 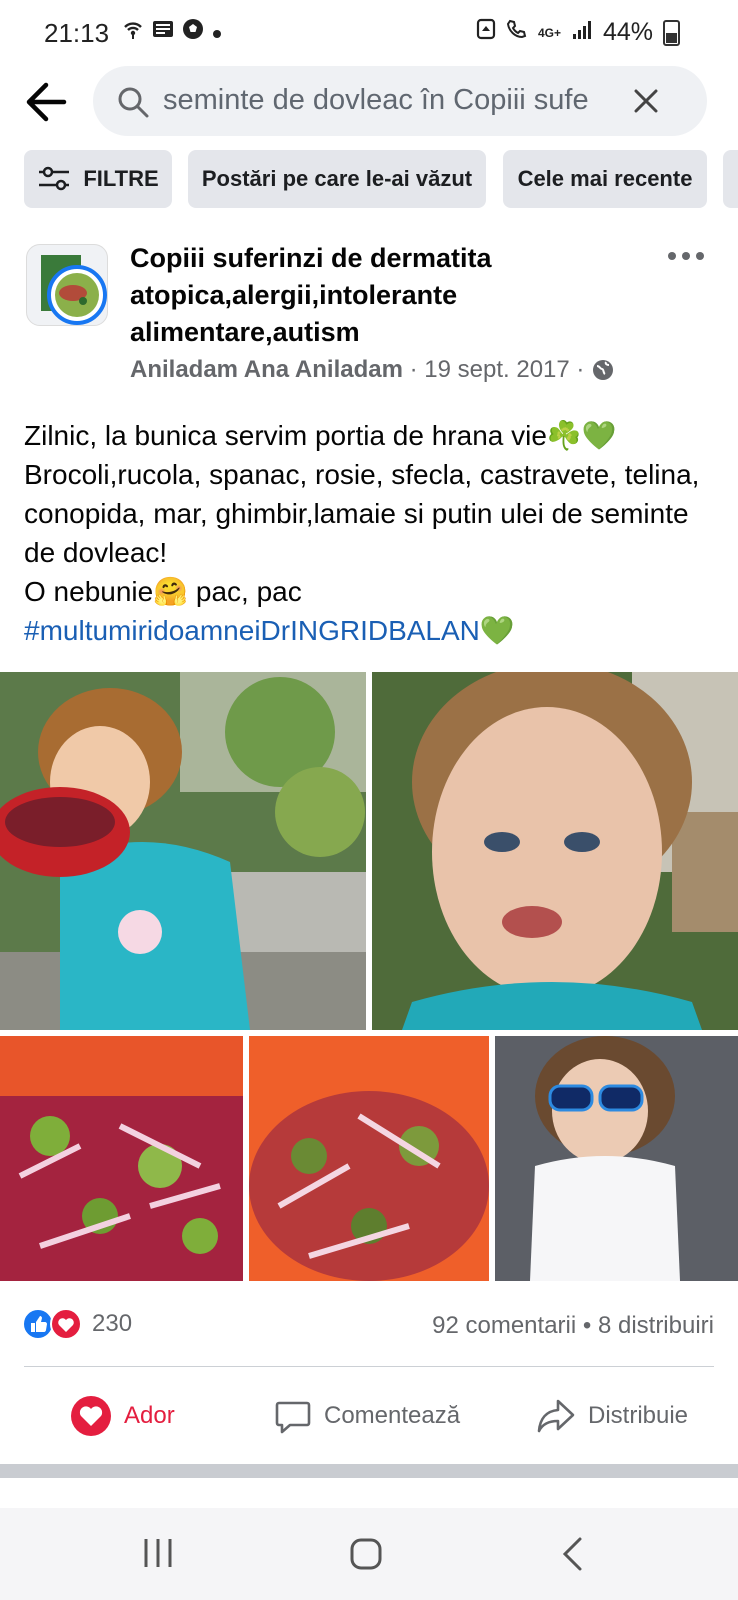 I want to click on feed-separator, so click(x=369, y=1471).